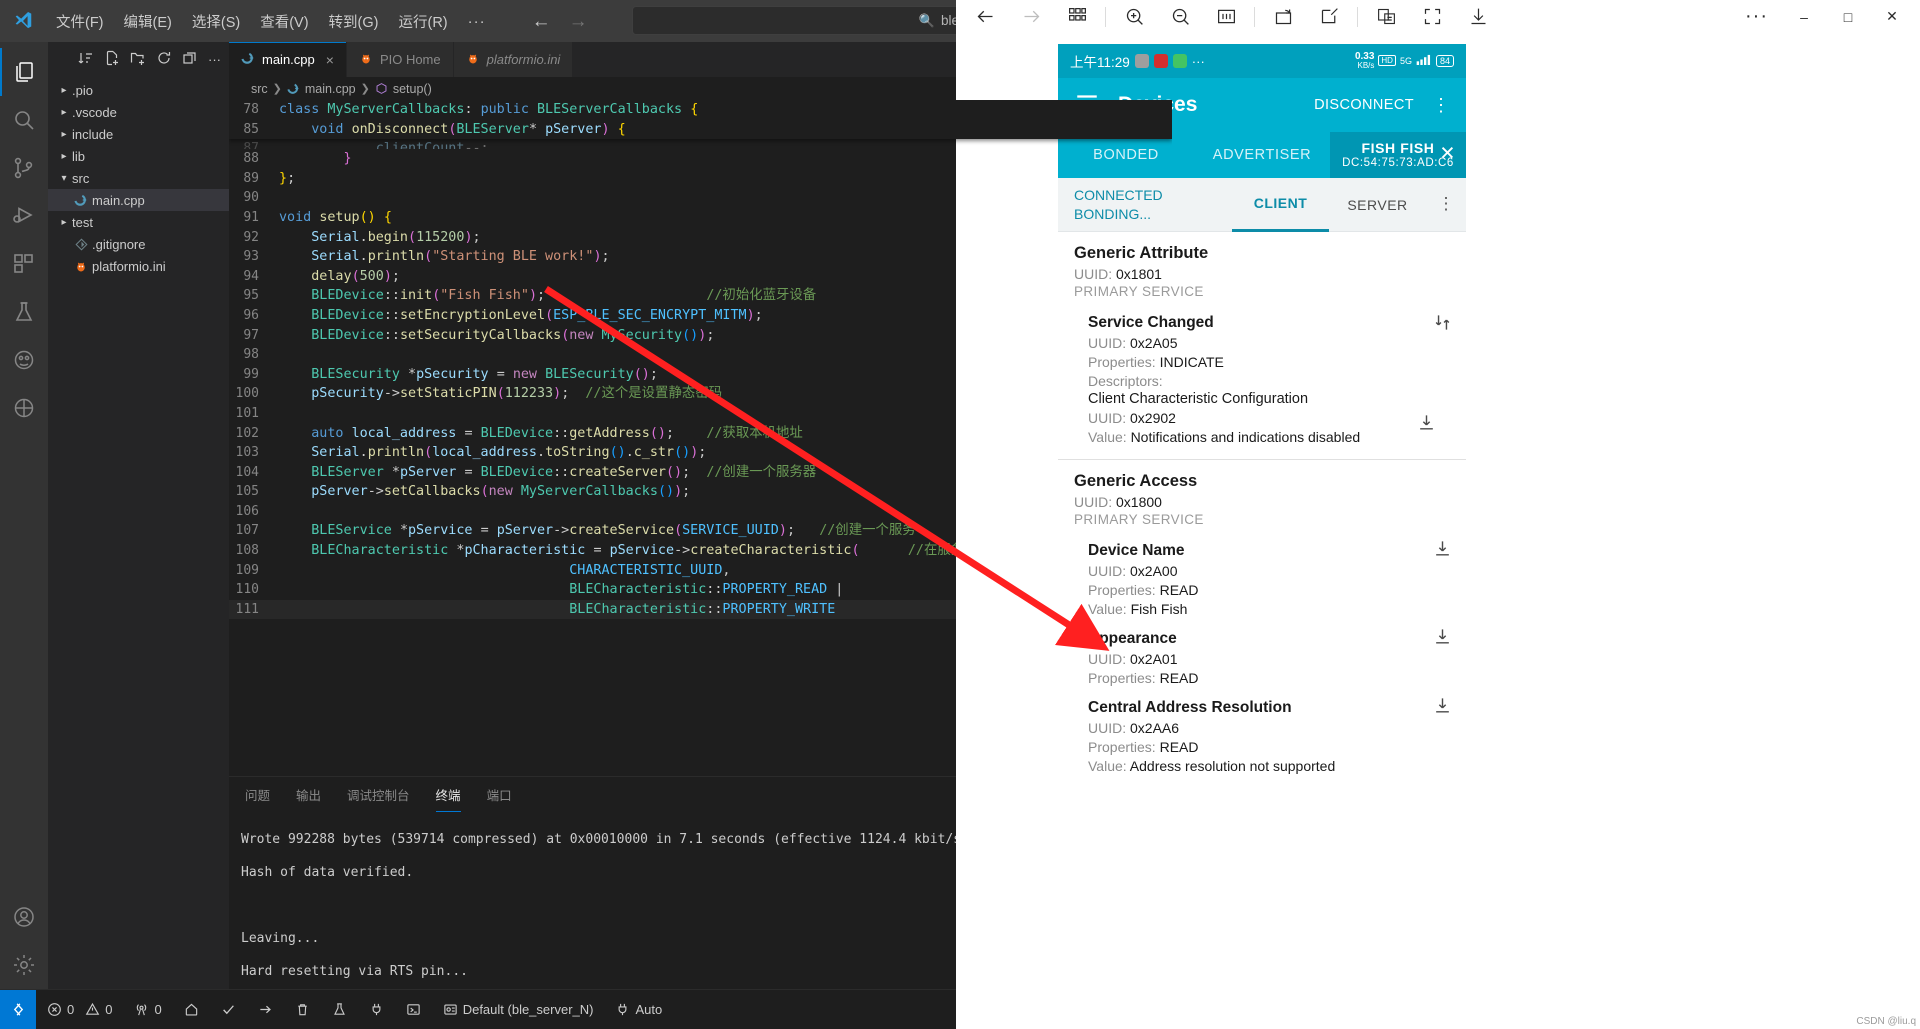 The width and height of the screenshot is (1920, 1029). I want to click on fullscreen-icon, so click(1432, 17).